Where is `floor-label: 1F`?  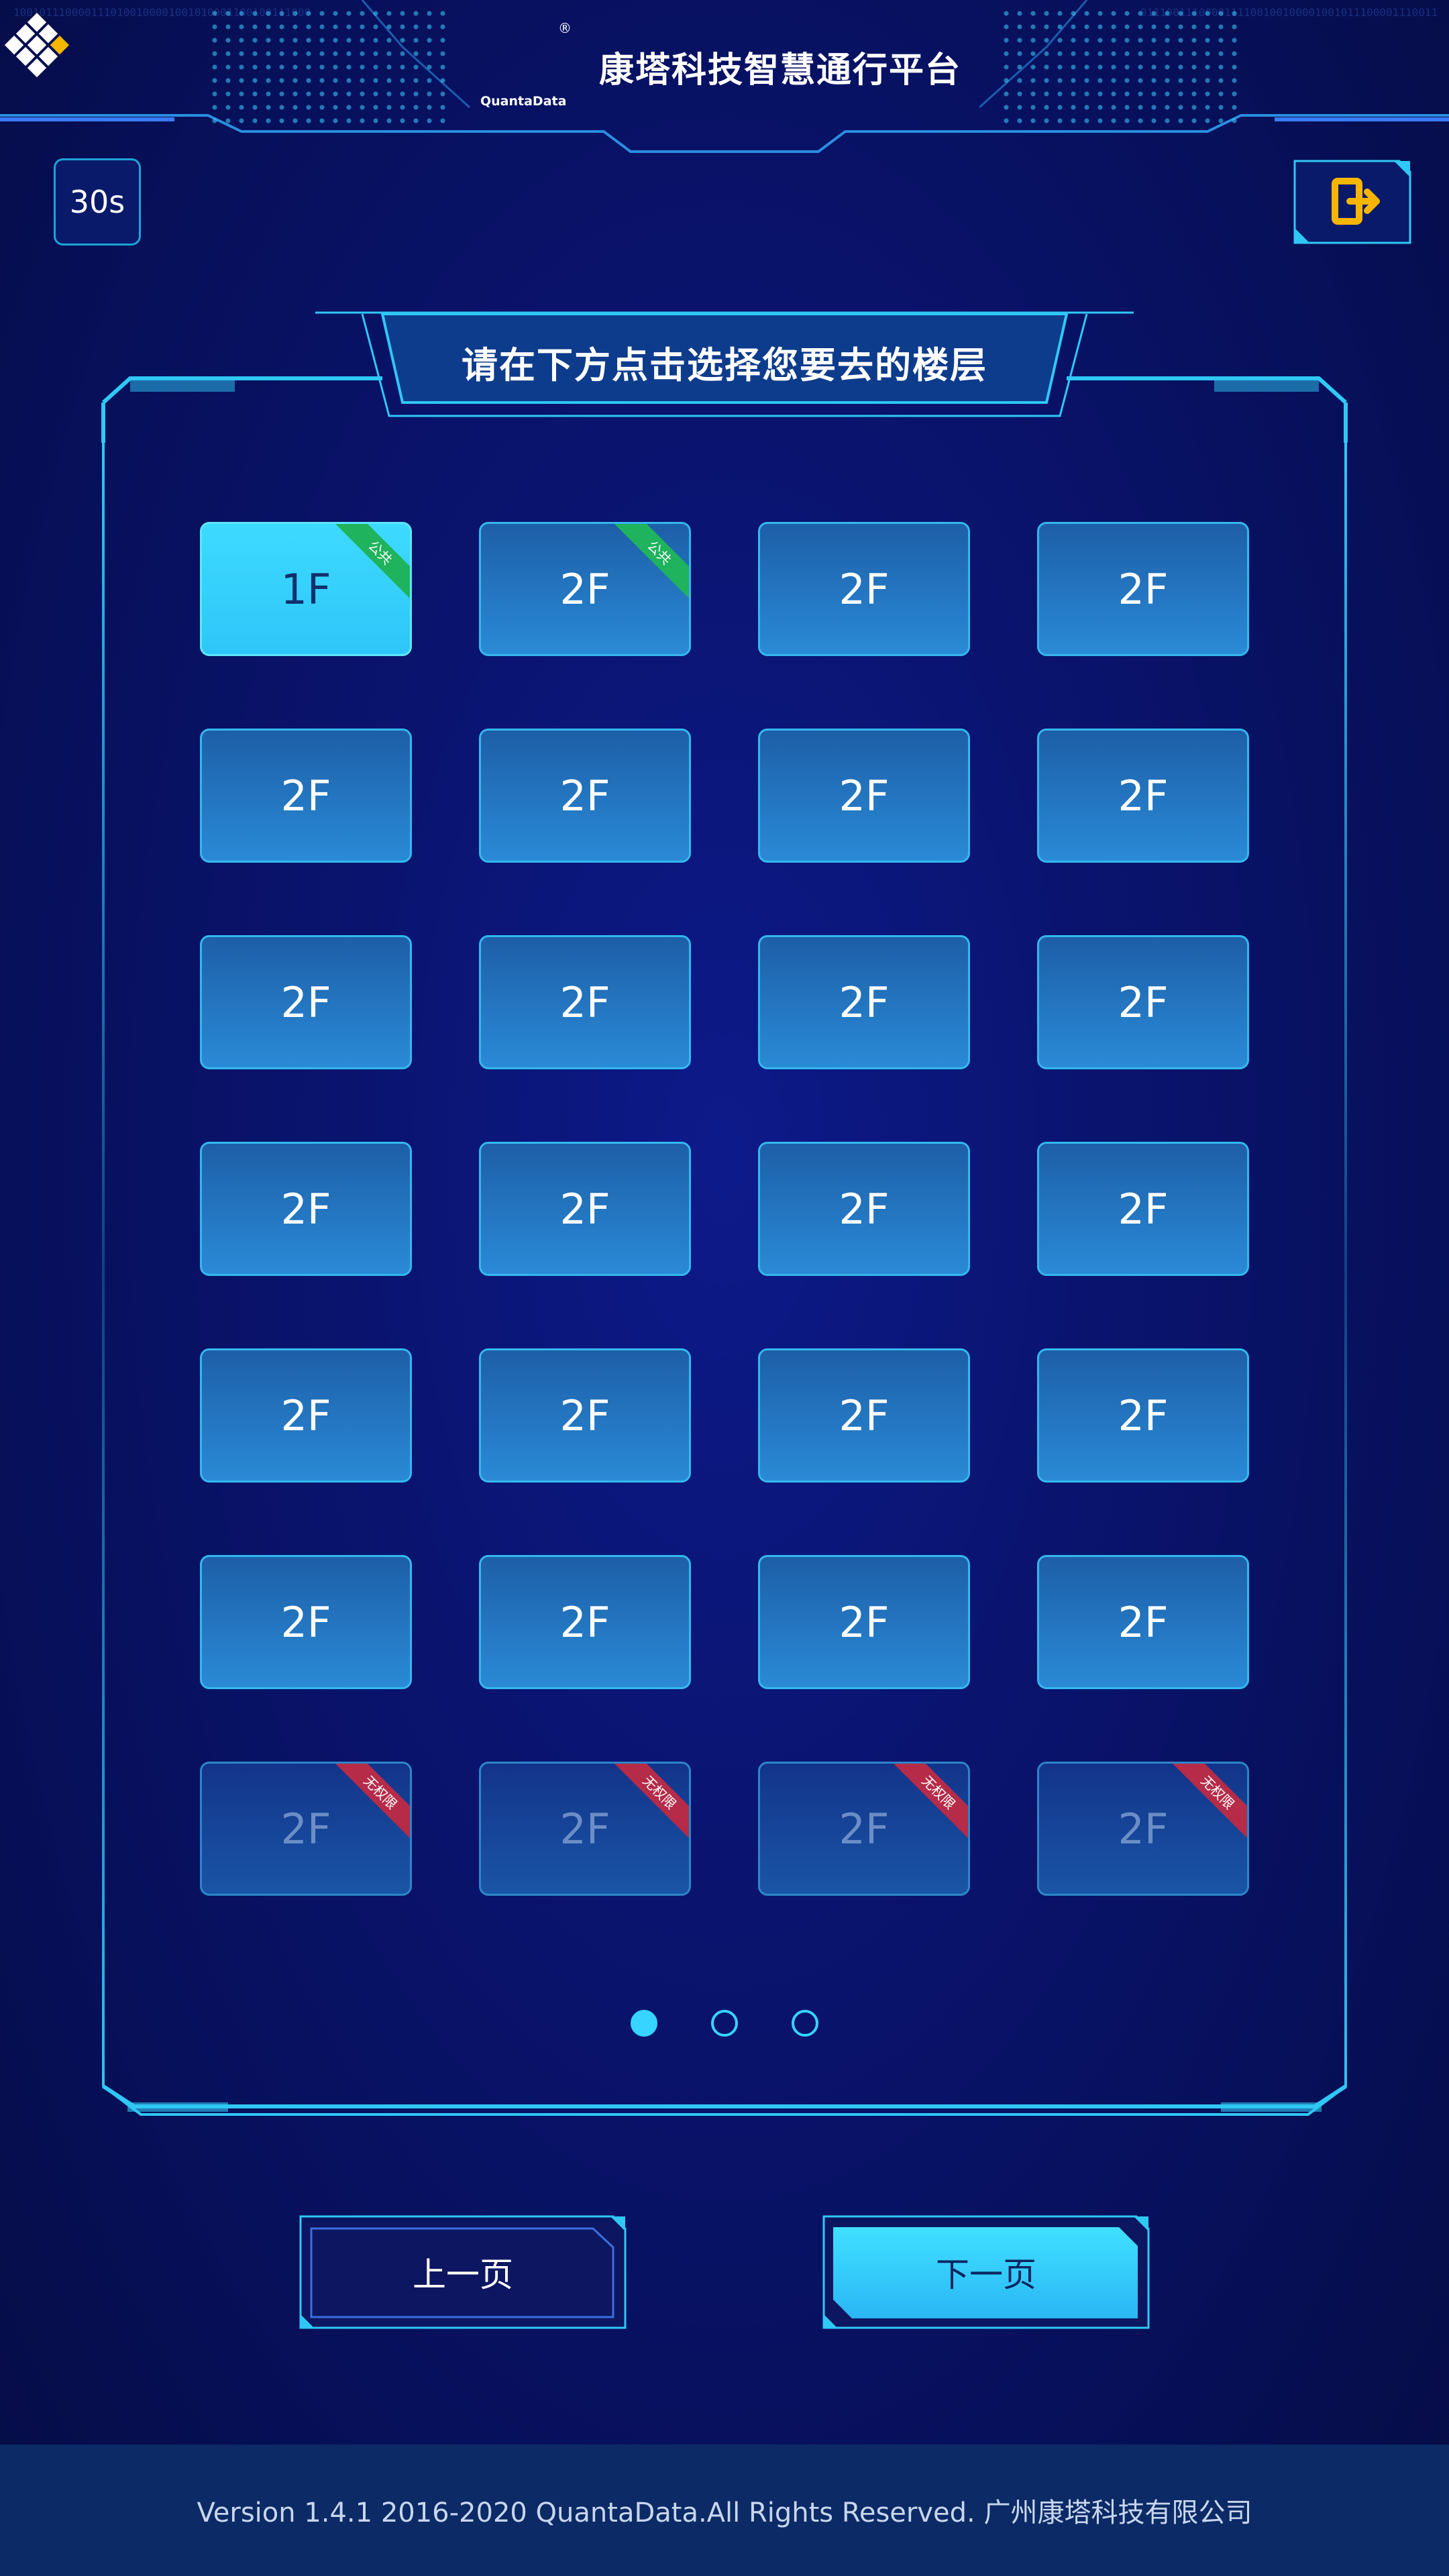
floor-label: 1F is located at coordinates (305, 589).